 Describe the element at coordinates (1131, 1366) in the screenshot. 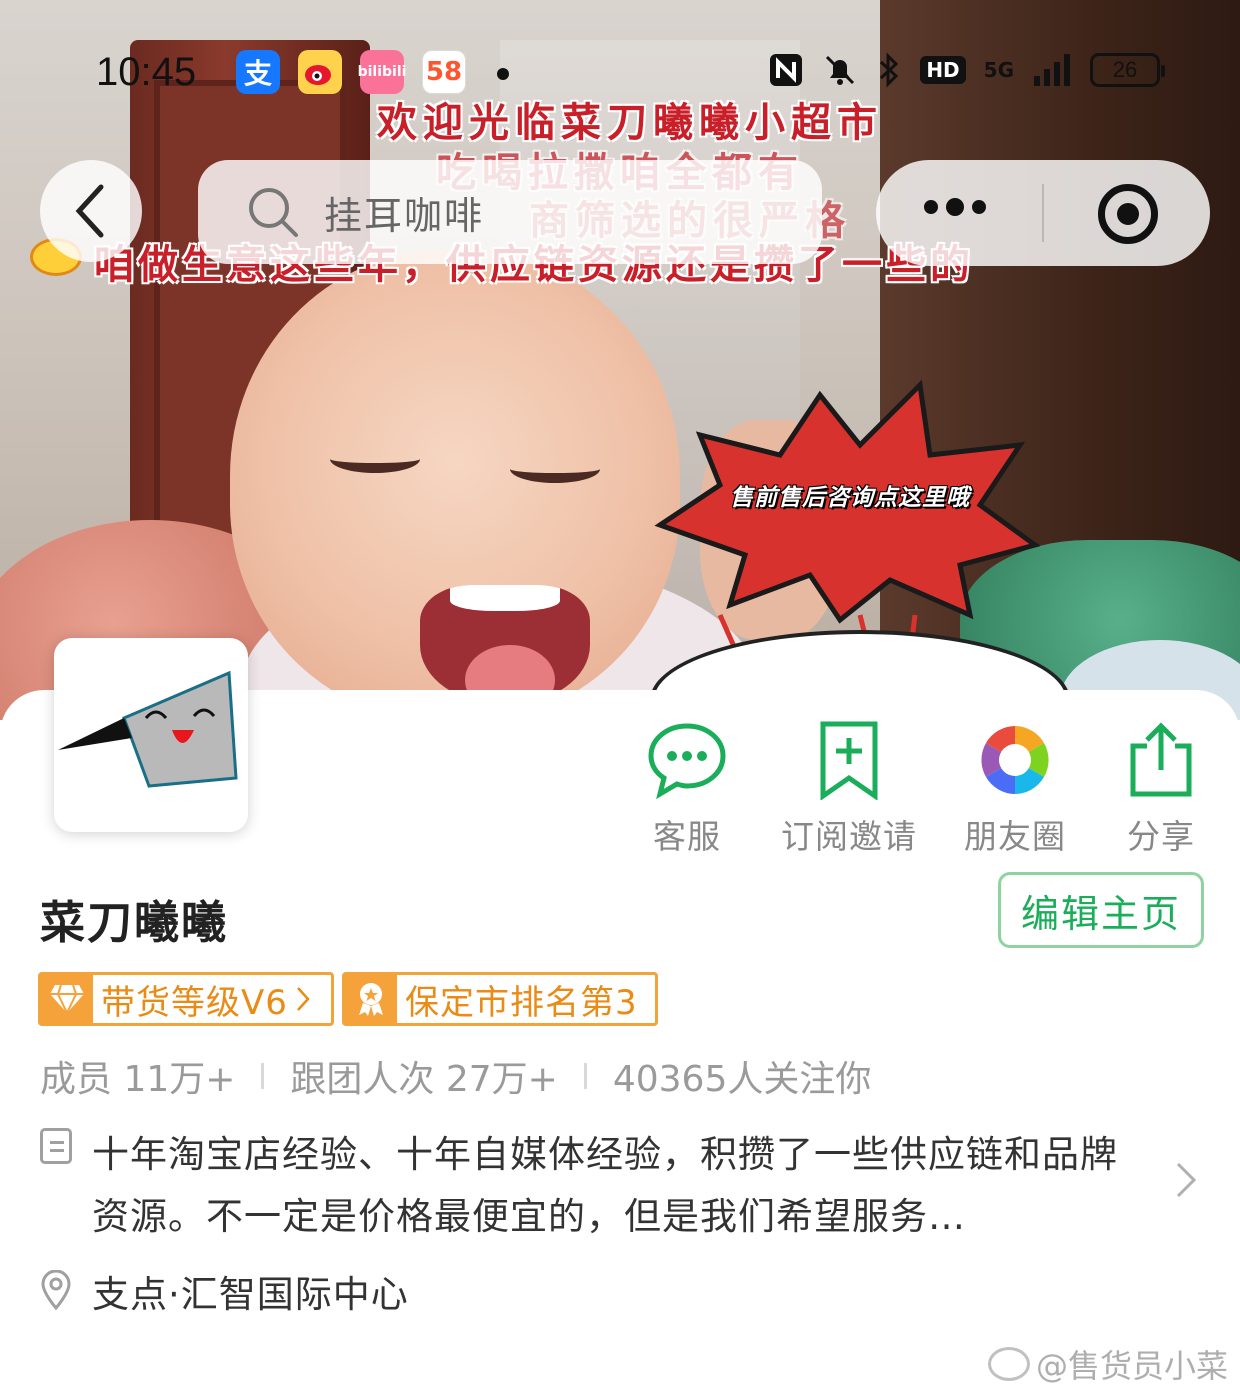

I see `watermark-text: @售货员小菜` at that location.